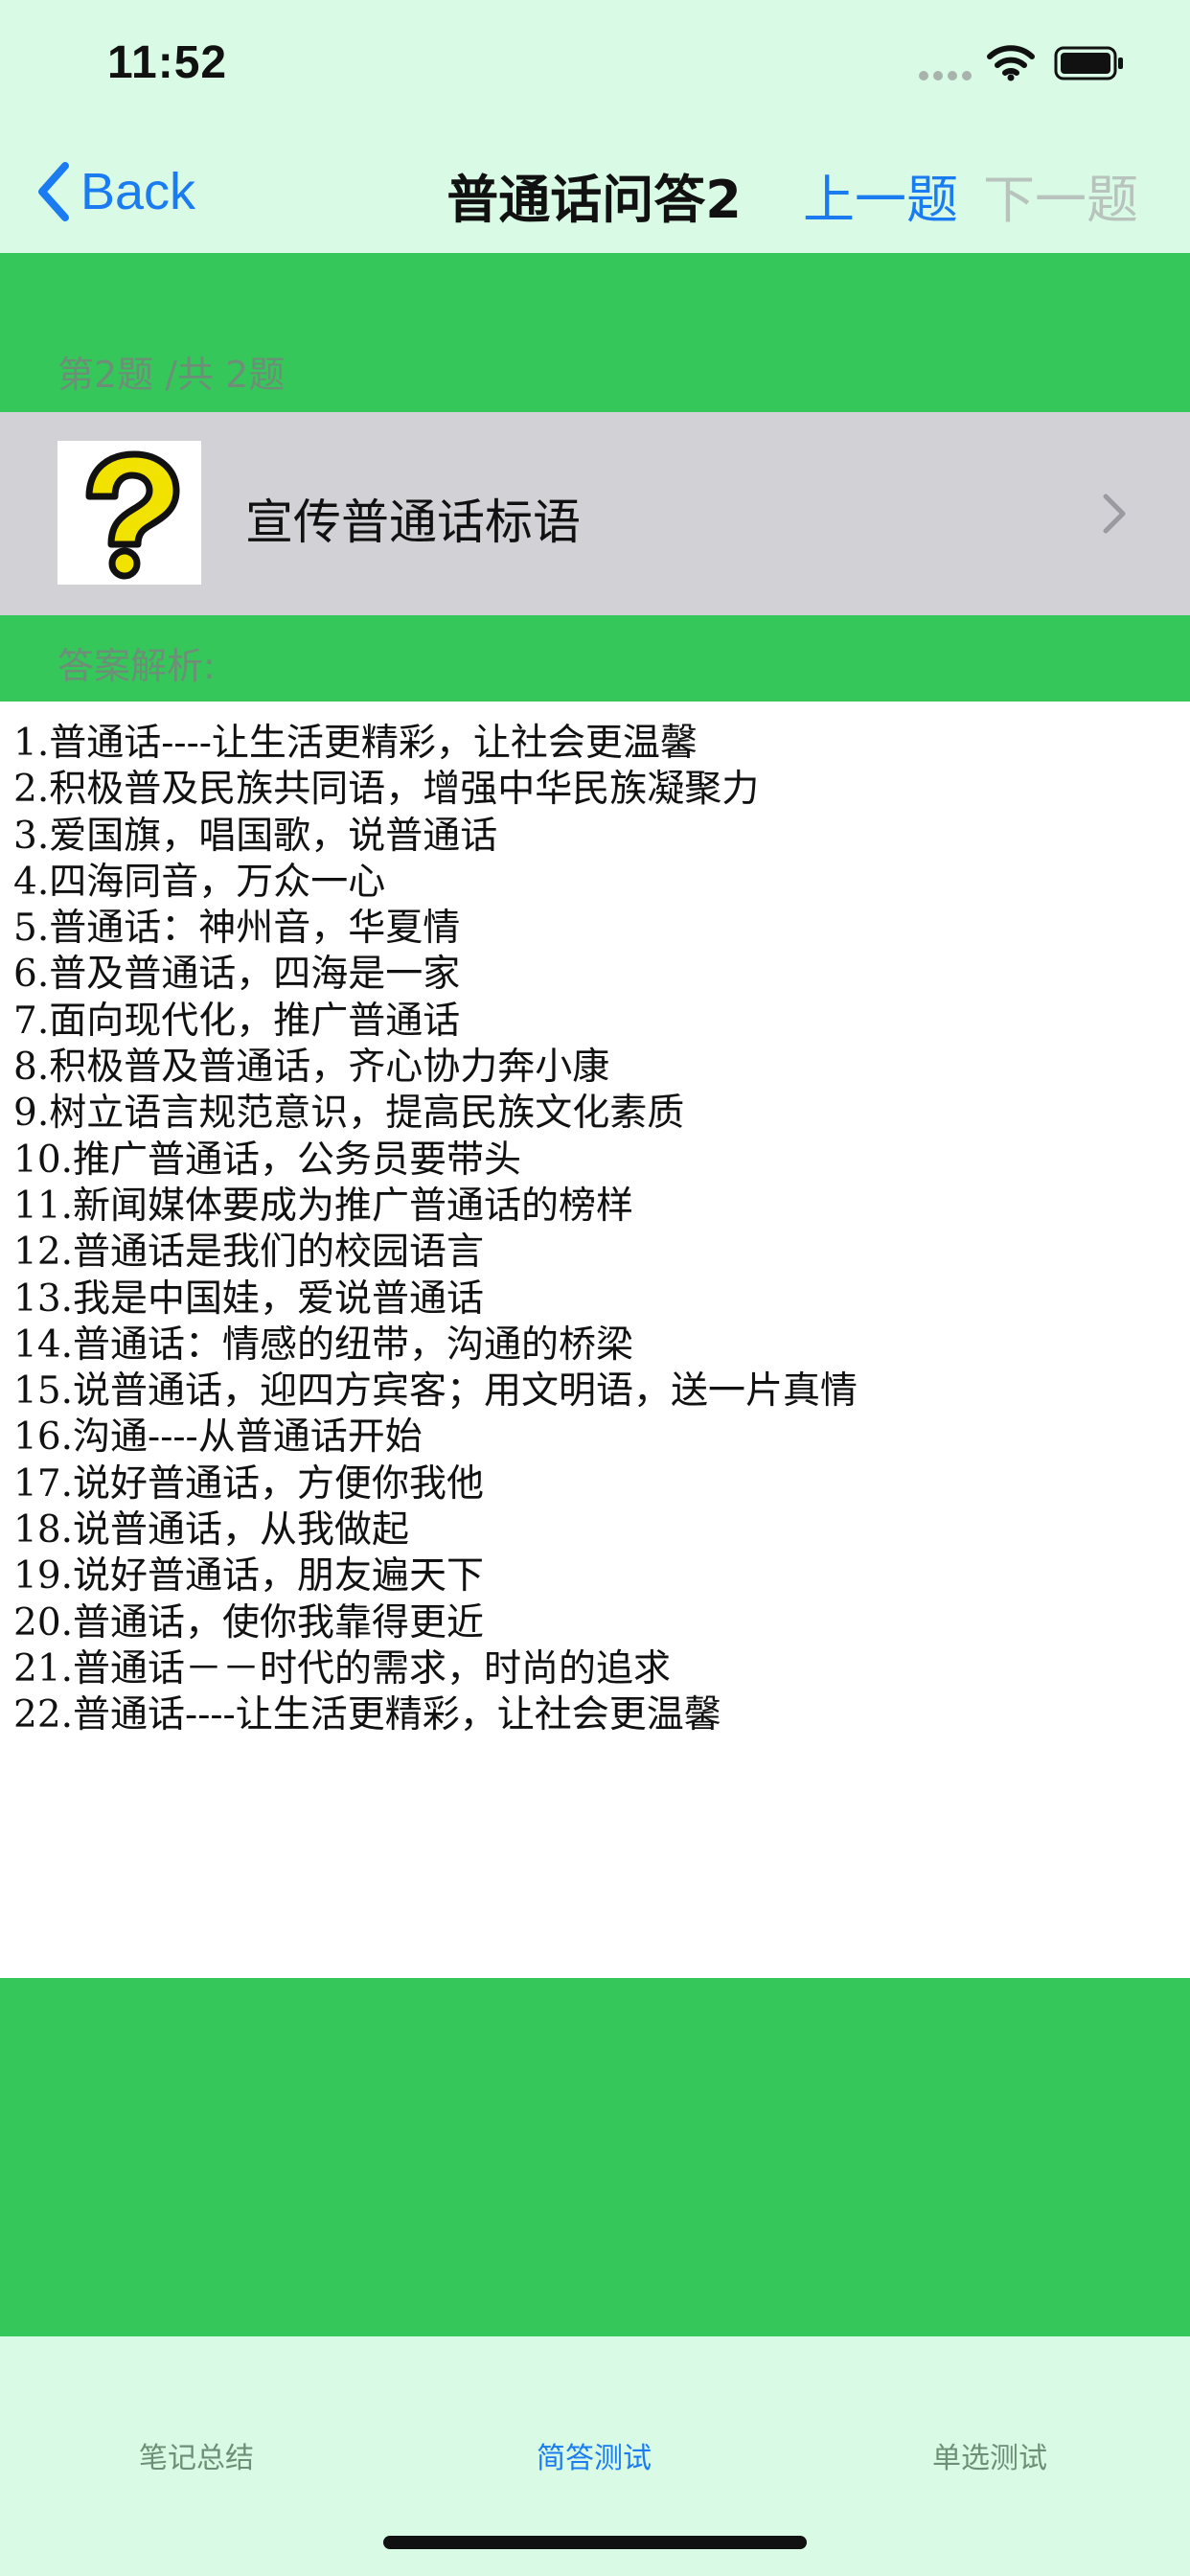 The height and width of the screenshot is (2576, 1190). I want to click on answer-line: 1.普通话----让生活更精彩，让社会更温馨, so click(356, 743).